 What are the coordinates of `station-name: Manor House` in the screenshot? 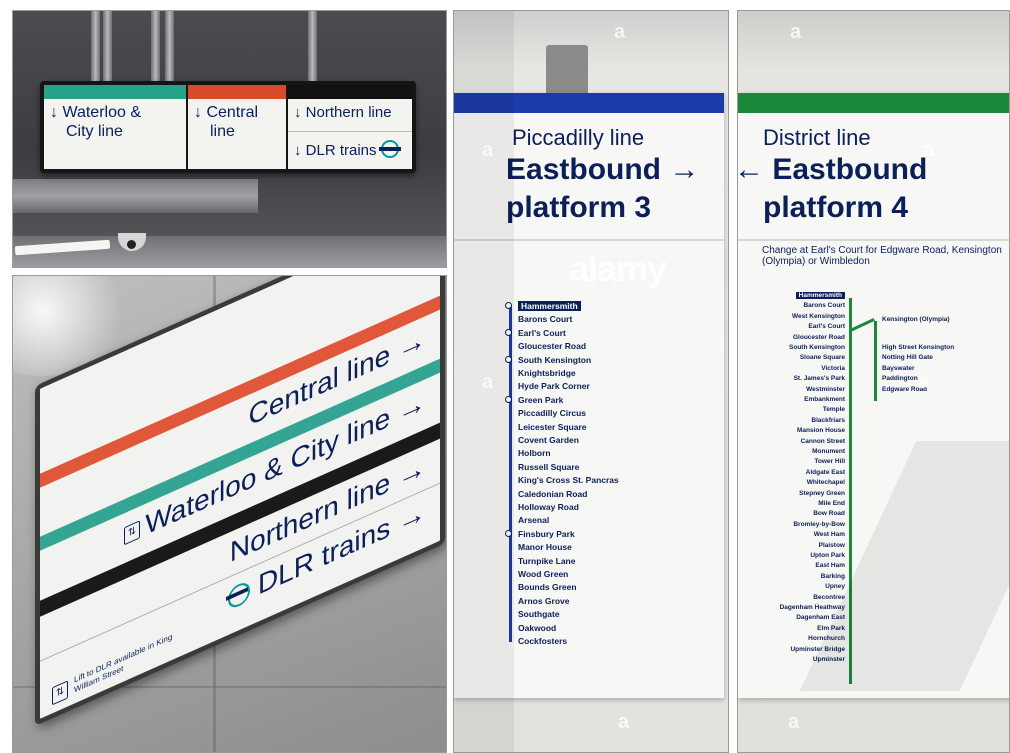 It's located at (545, 547).